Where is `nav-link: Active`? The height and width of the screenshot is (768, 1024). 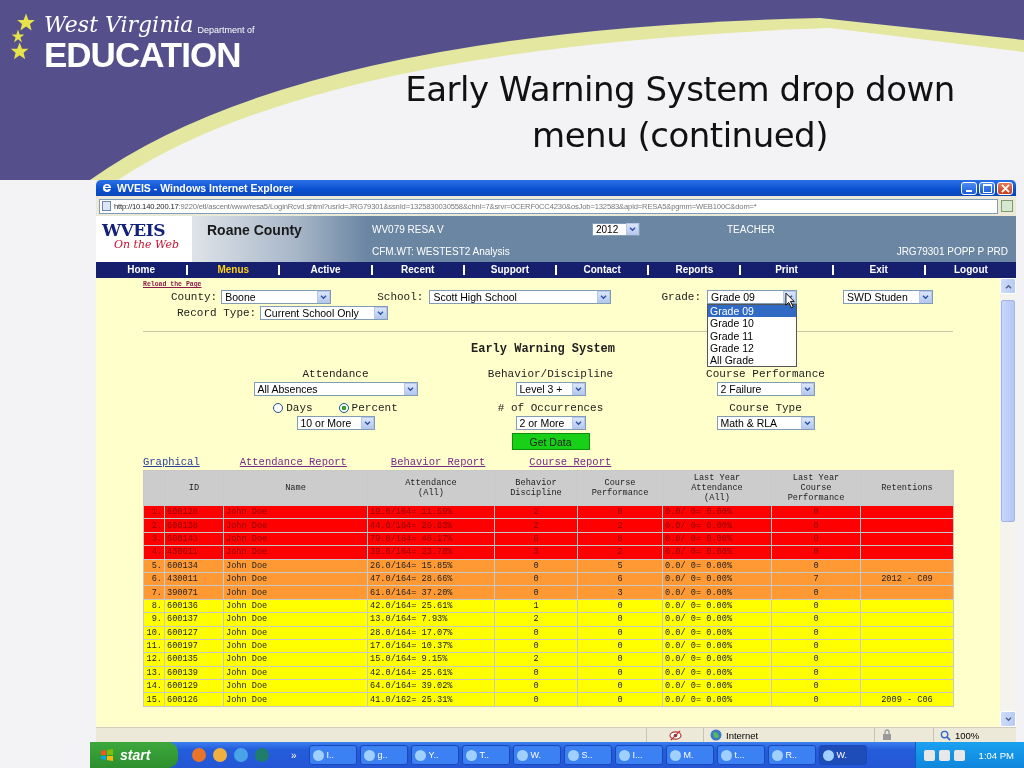
nav-link: Active is located at coordinates (324, 270).